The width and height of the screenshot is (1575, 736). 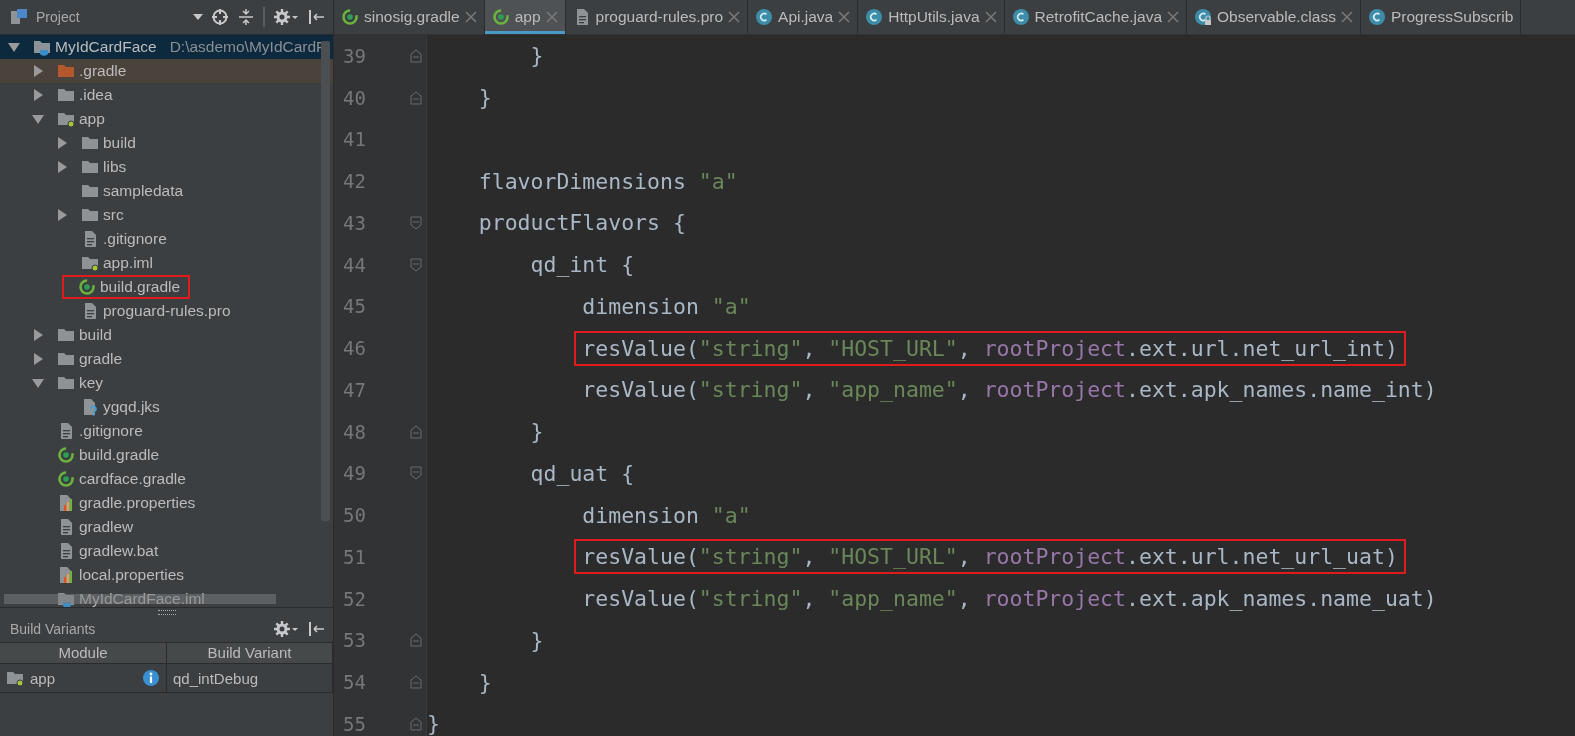 I want to click on tree-item: key, so click(x=166, y=383).